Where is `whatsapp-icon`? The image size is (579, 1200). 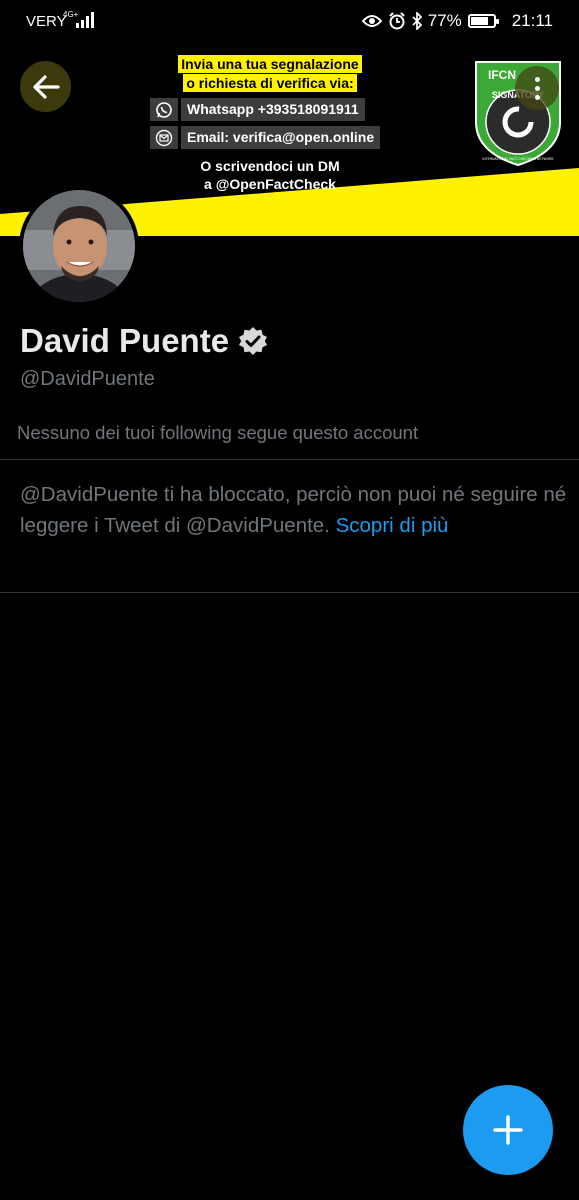 whatsapp-icon is located at coordinates (164, 109).